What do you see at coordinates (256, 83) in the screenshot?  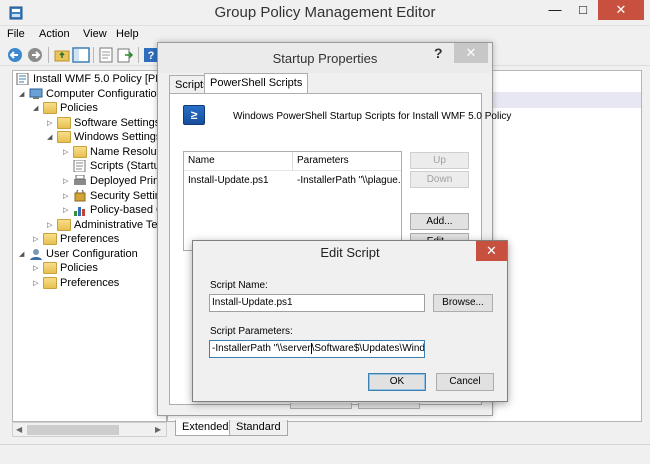 I see `tab-powershell-scripts: PowerShell Scripts` at bounding box center [256, 83].